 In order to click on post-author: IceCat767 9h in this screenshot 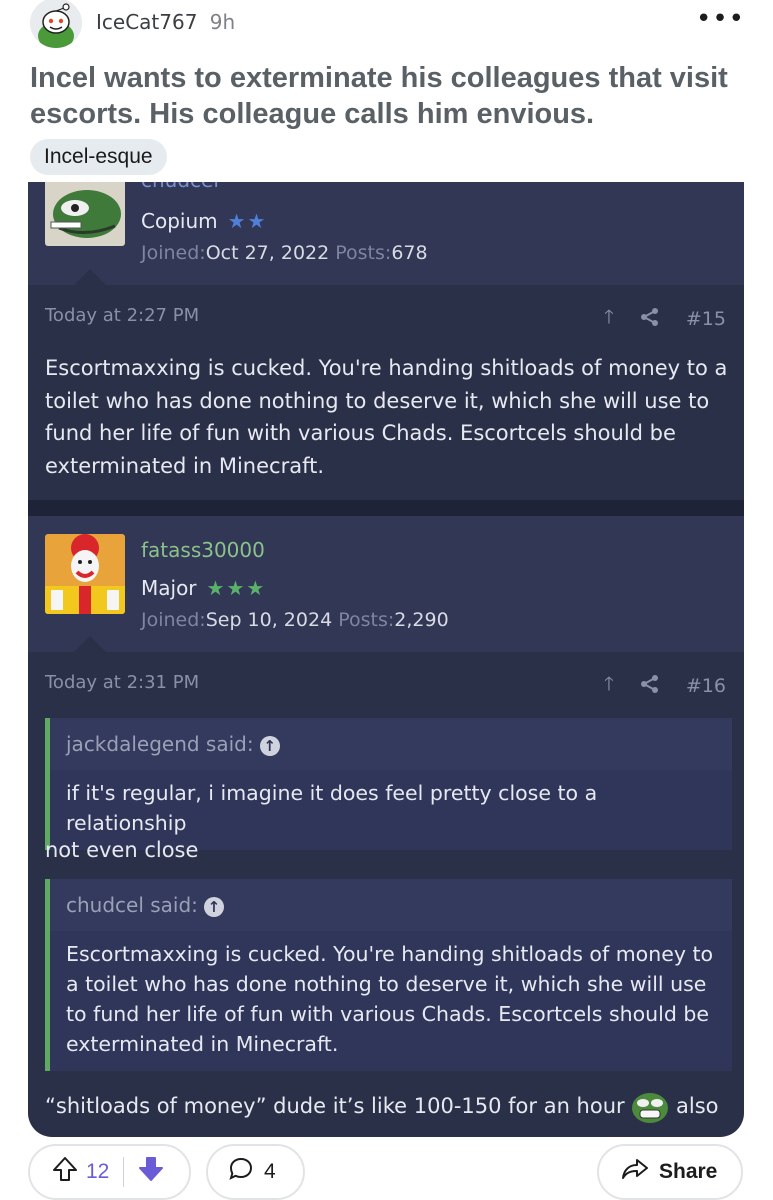, I will do `click(165, 22)`.